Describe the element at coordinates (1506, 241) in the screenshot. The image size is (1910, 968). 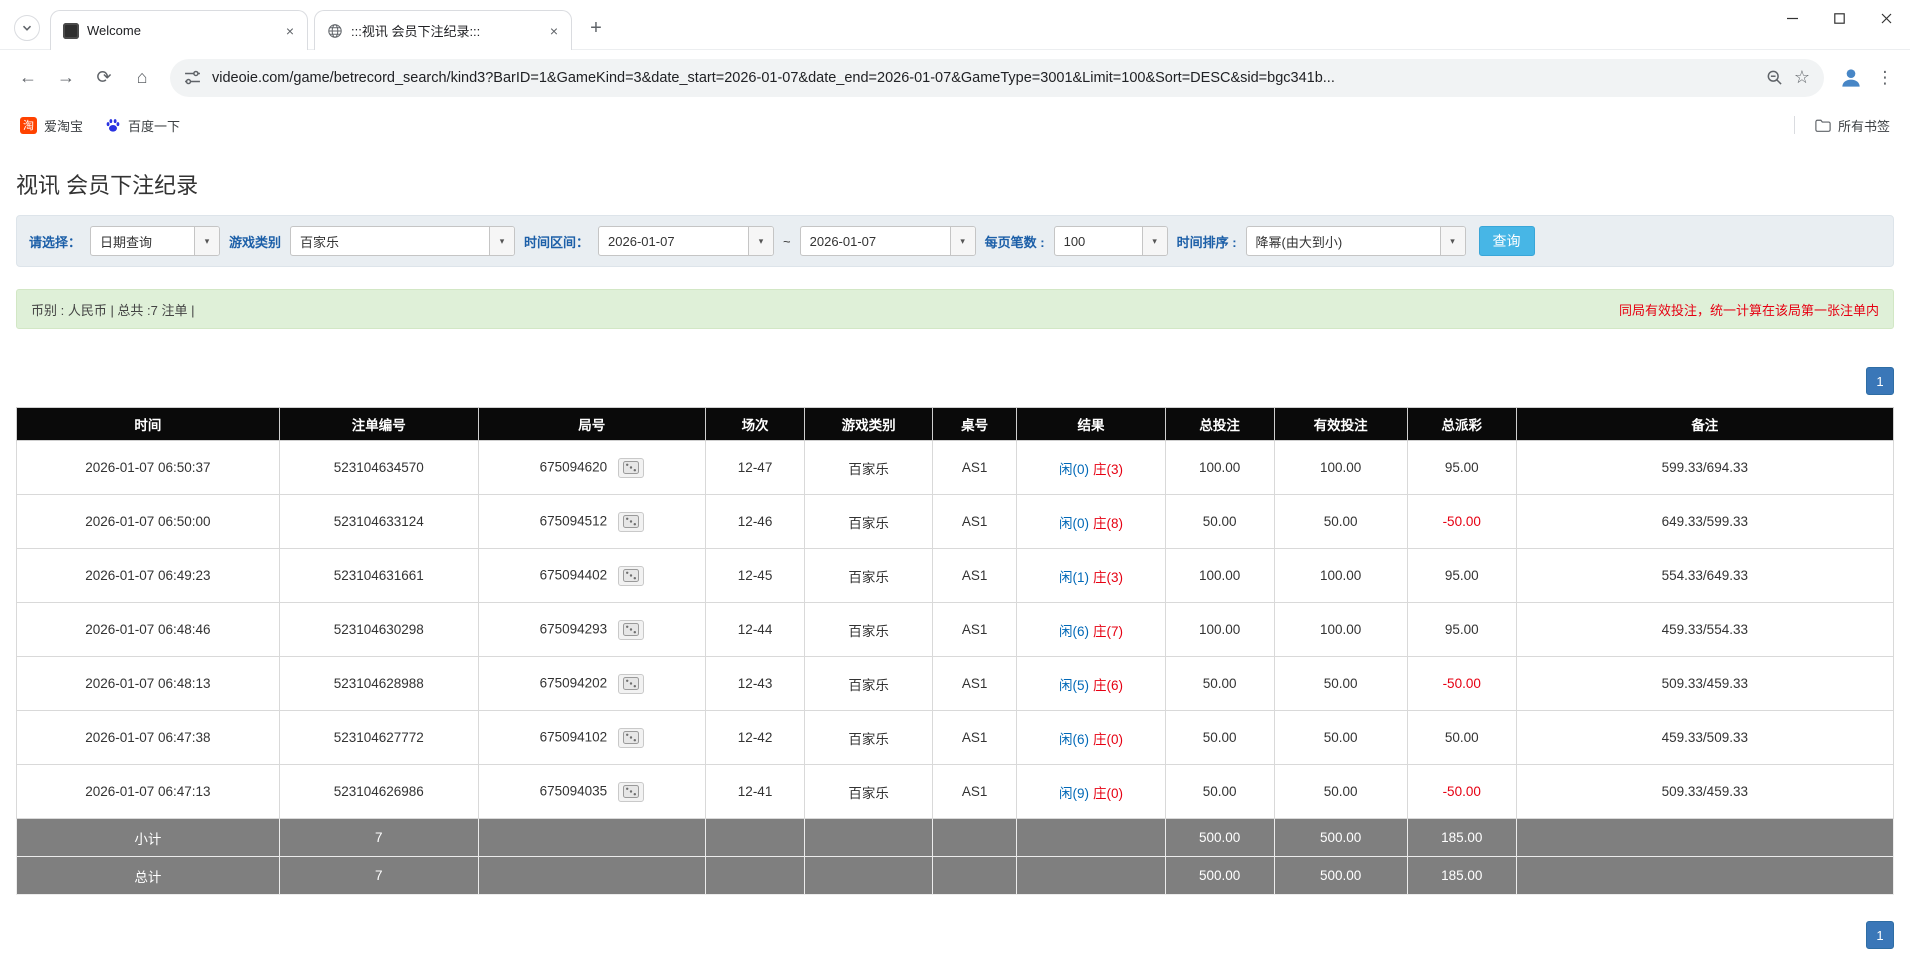
I see `search-button: 查询` at that location.